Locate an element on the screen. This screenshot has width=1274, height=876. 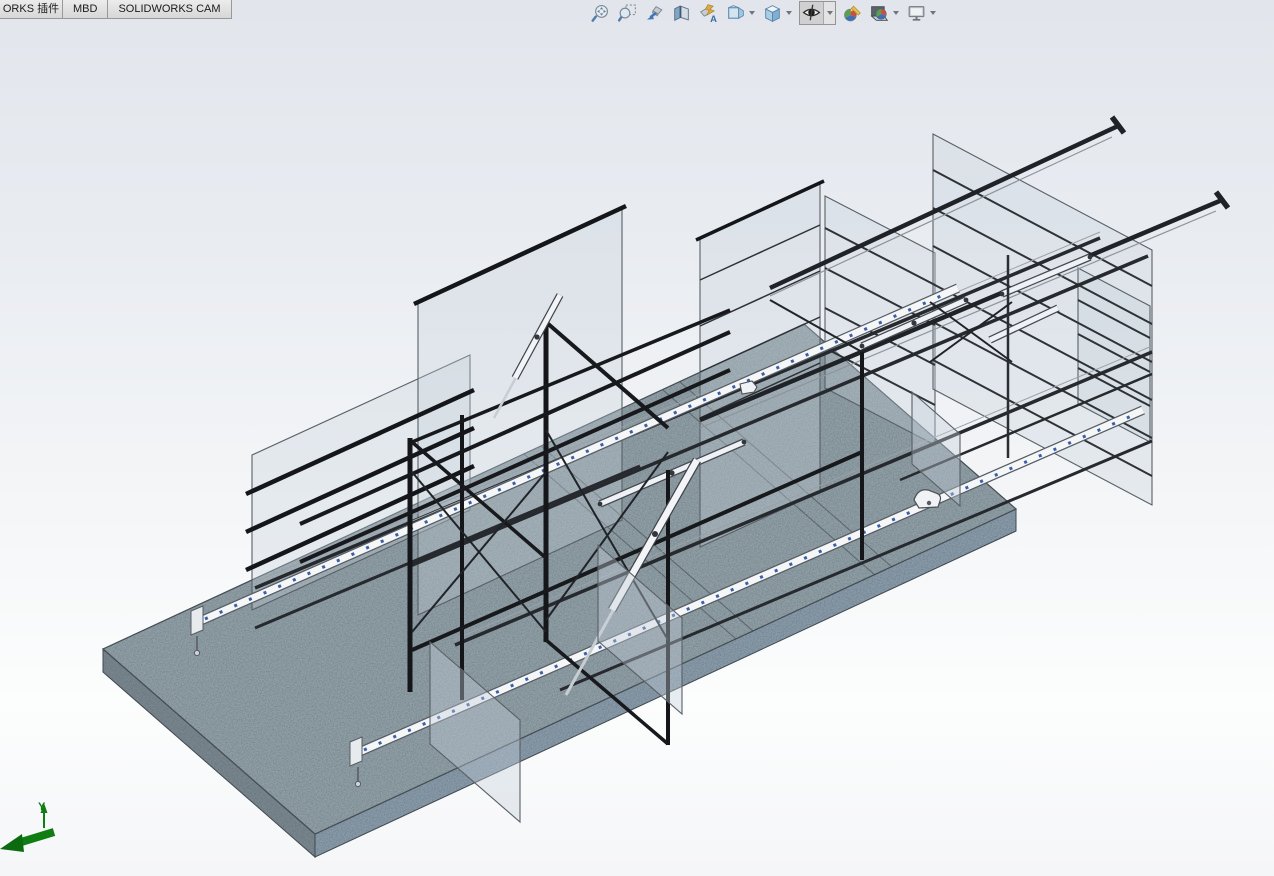
dynamic-annotation-views-icon: A is located at coordinates (708, 13).